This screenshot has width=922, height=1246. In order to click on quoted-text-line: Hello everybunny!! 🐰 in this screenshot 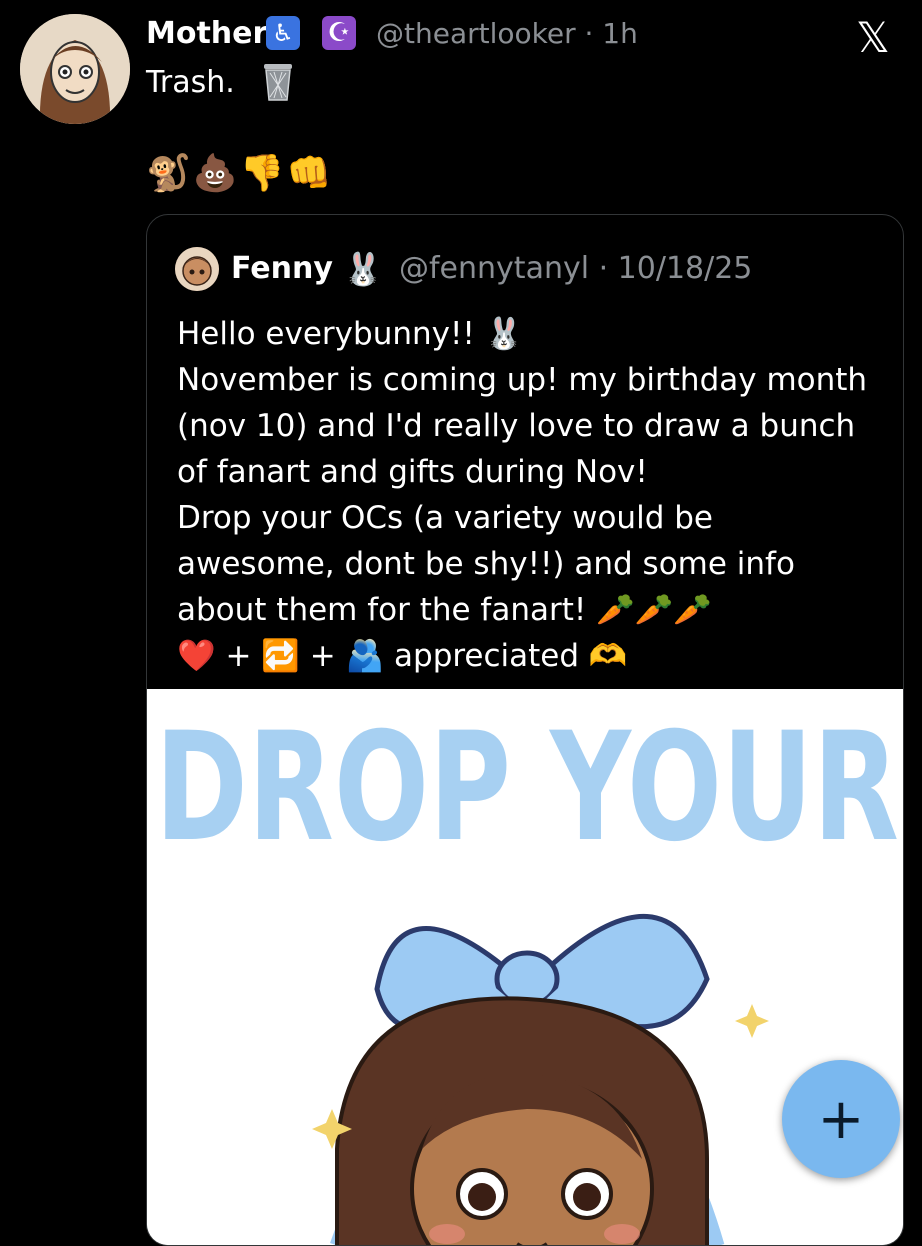, I will do `click(350, 334)`.